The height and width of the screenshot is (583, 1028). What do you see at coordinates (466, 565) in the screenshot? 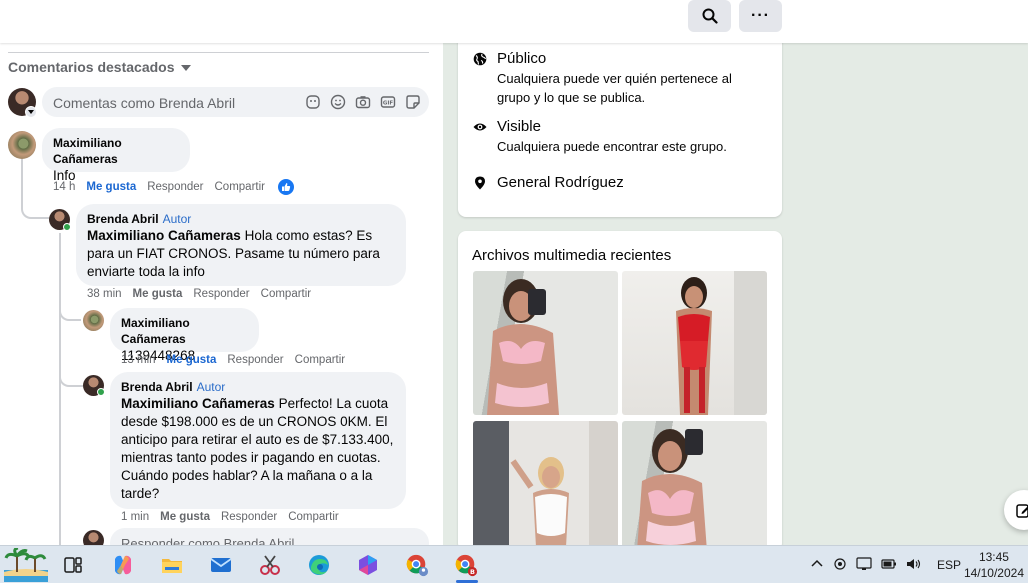
I see `chrome-profile-b-icon: B` at bounding box center [466, 565].